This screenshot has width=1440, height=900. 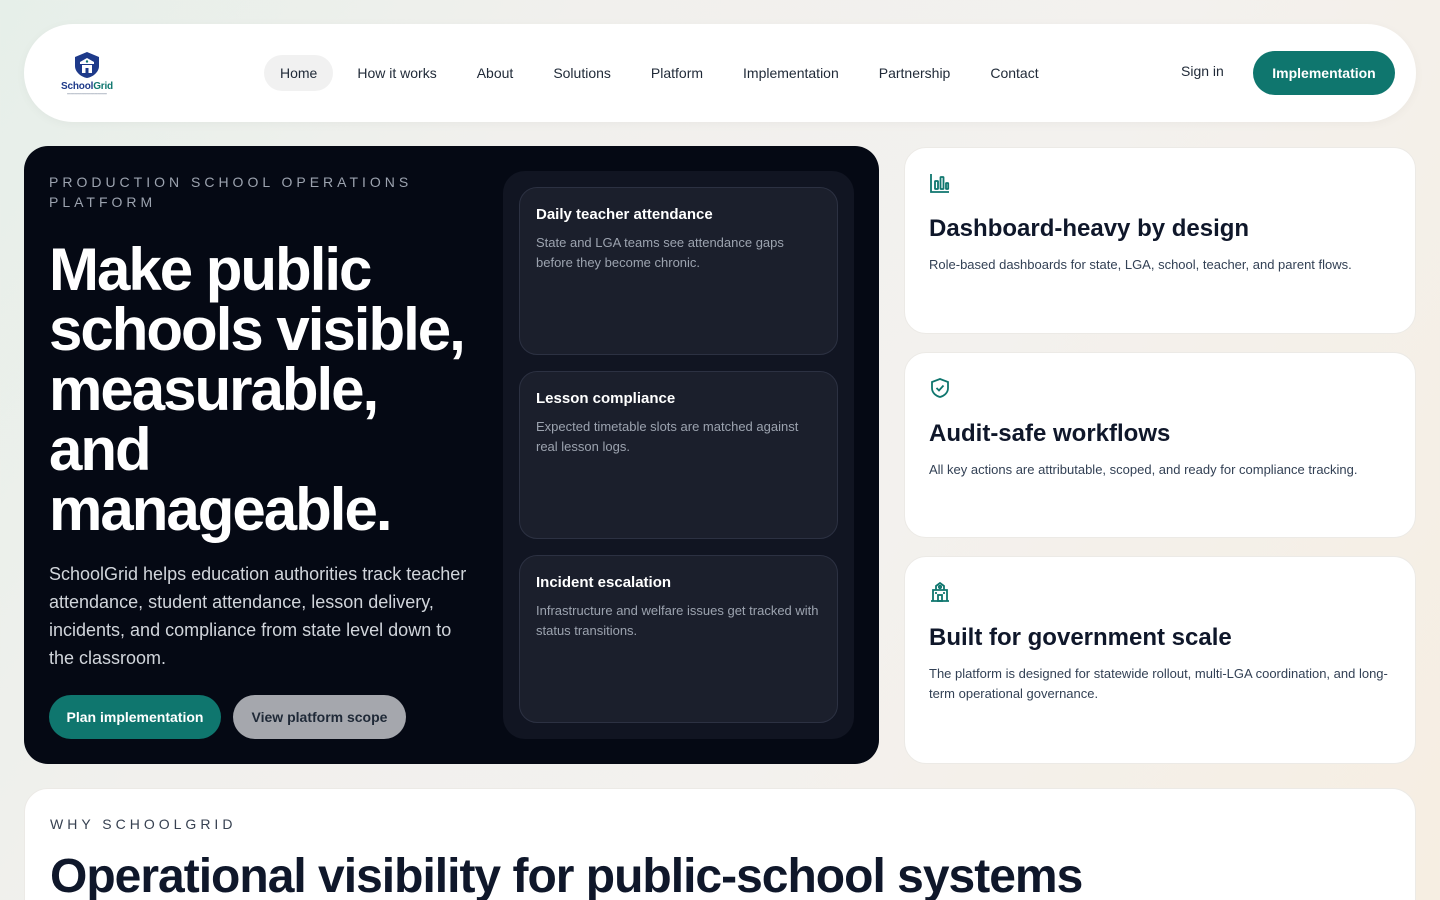 What do you see at coordinates (299, 73) in the screenshot?
I see `nav-link-home: Home` at bounding box center [299, 73].